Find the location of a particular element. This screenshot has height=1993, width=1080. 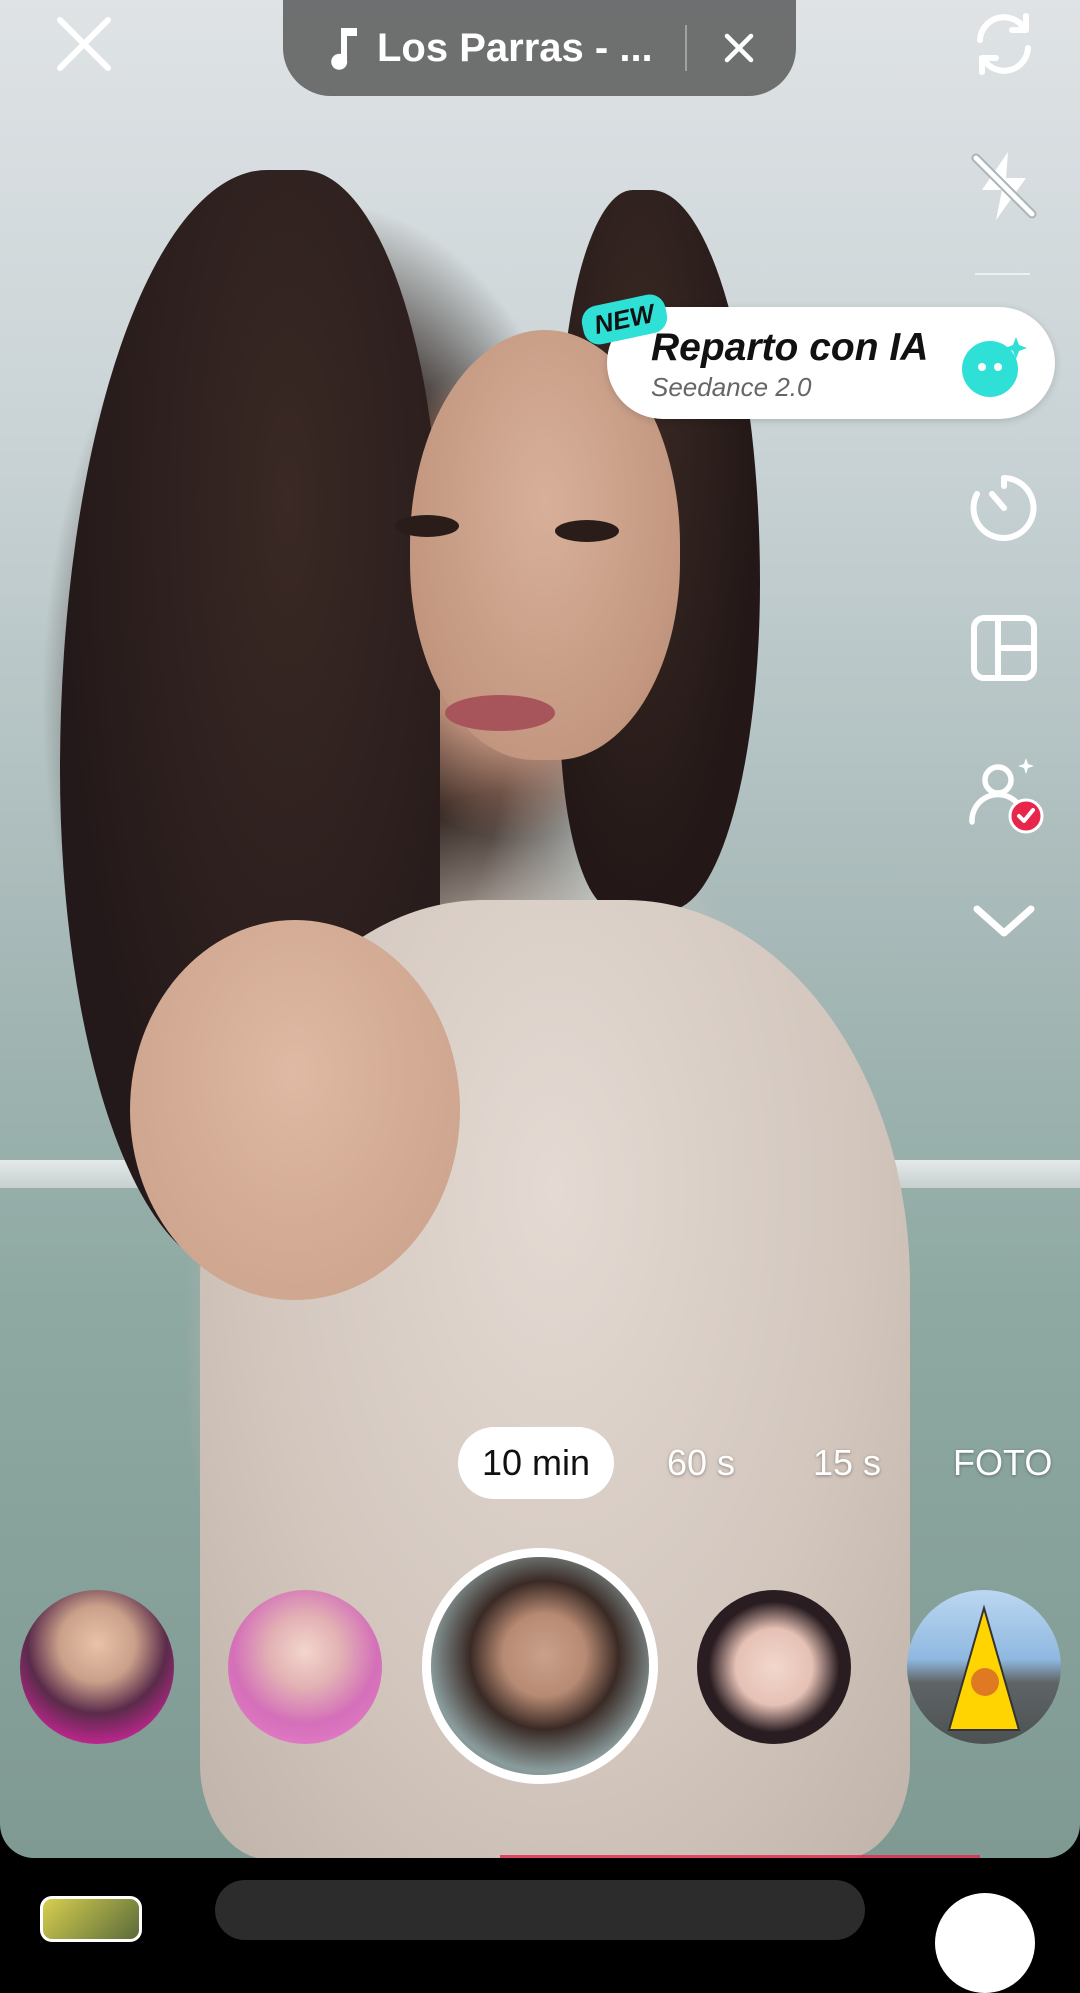

subject-lips is located at coordinates (500, 713).